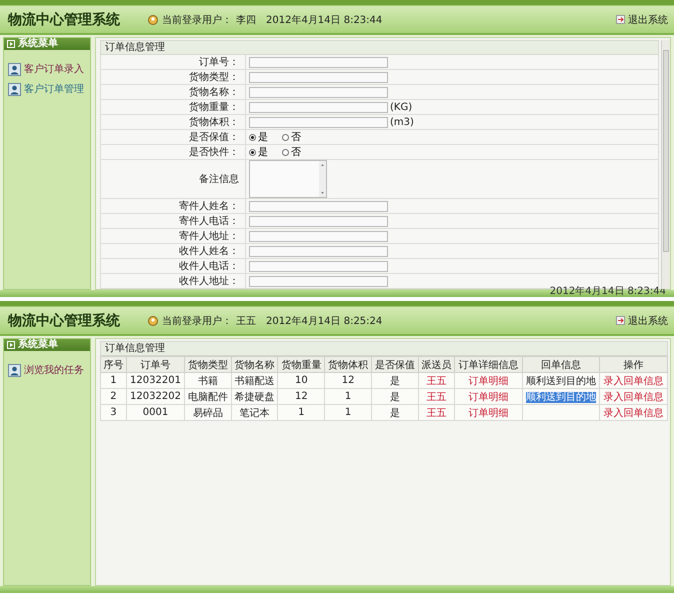 The width and height of the screenshot is (674, 608). What do you see at coordinates (173, 62) in the screenshot?
I see `field-label: 订单号：` at bounding box center [173, 62].